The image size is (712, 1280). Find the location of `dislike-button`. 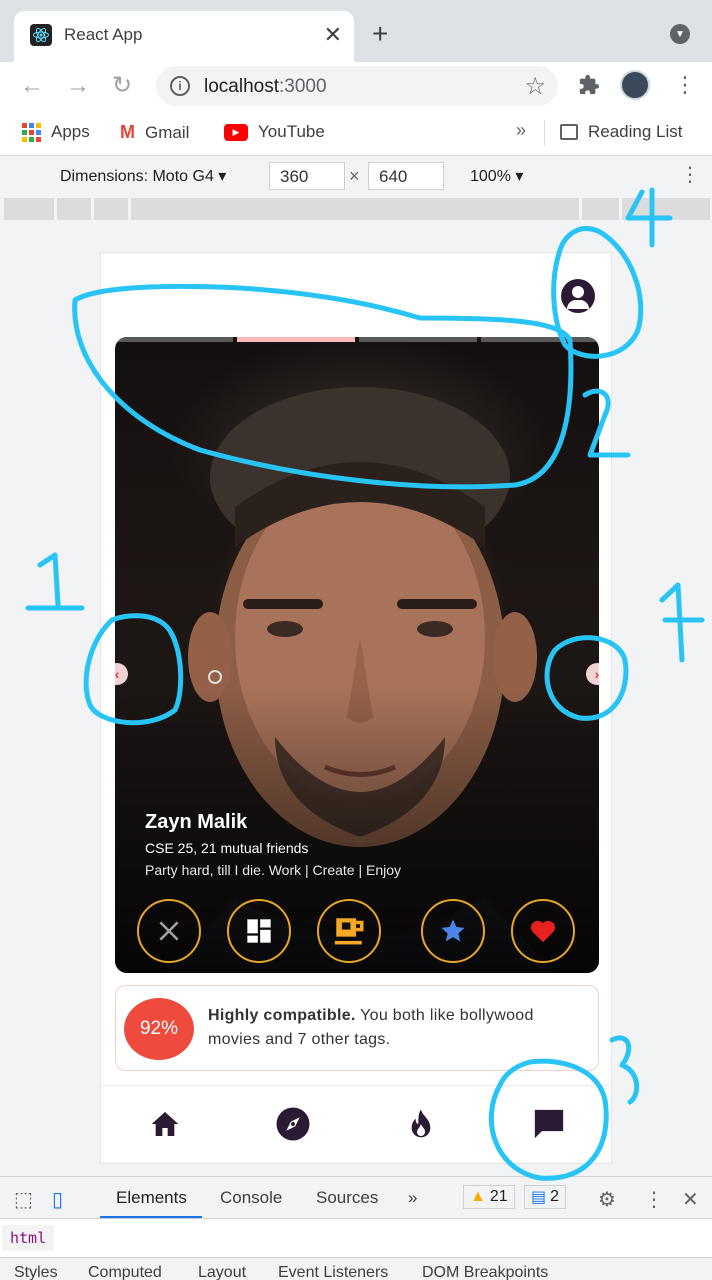

dislike-button is located at coordinates (169, 931).